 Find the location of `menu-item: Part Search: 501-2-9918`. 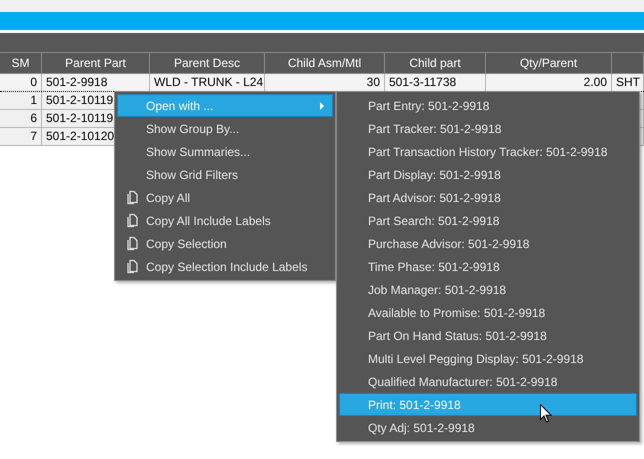

menu-item: Part Search: 501-2-9918 is located at coordinates (488, 220).